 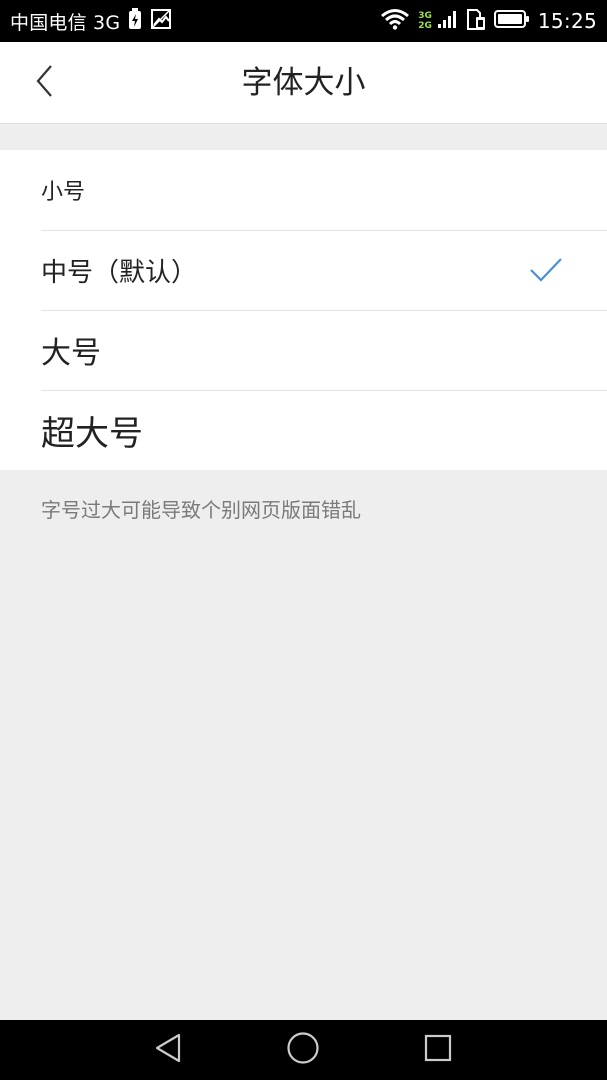 I want to click on clock: 15:25, so click(x=567, y=21).